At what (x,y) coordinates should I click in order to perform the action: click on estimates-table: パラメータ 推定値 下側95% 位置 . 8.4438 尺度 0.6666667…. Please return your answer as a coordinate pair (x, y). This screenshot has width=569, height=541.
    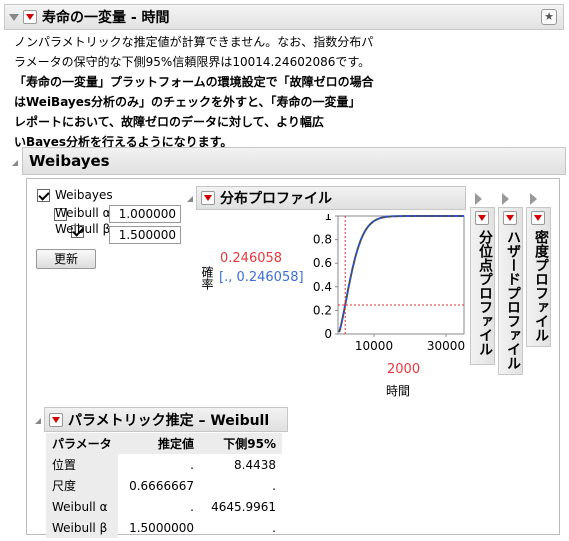
    Looking at the image, I should click on (164, 485).